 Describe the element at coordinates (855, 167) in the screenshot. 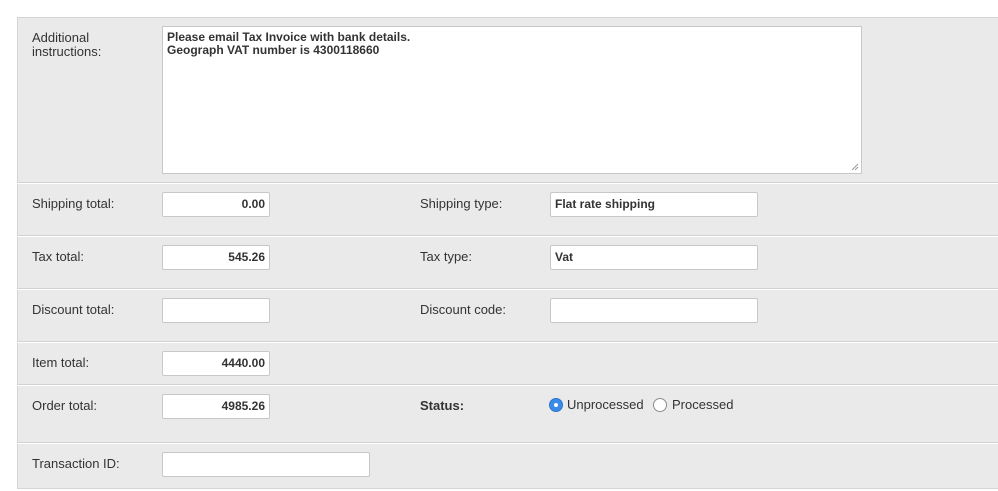

I see `resize-grip-icon` at that location.